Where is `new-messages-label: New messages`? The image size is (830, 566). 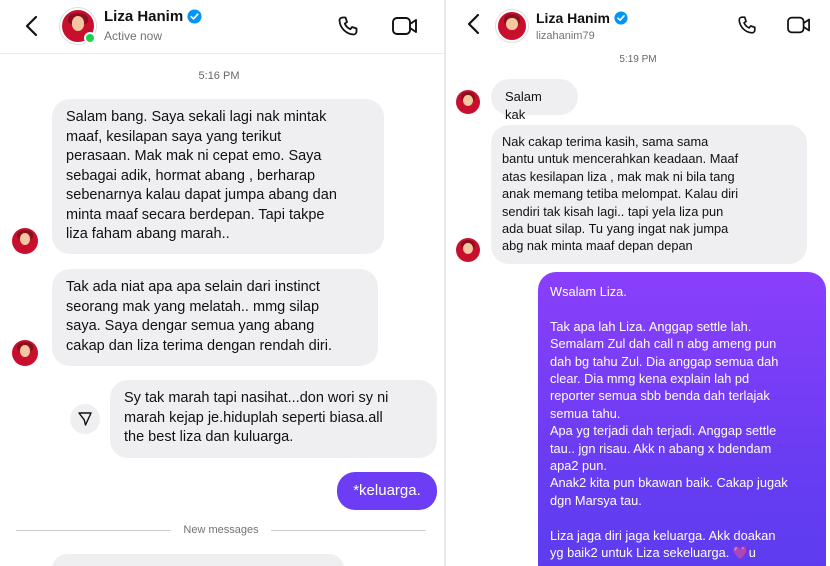
new-messages-label: New messages is located at coordinates (221, 530).